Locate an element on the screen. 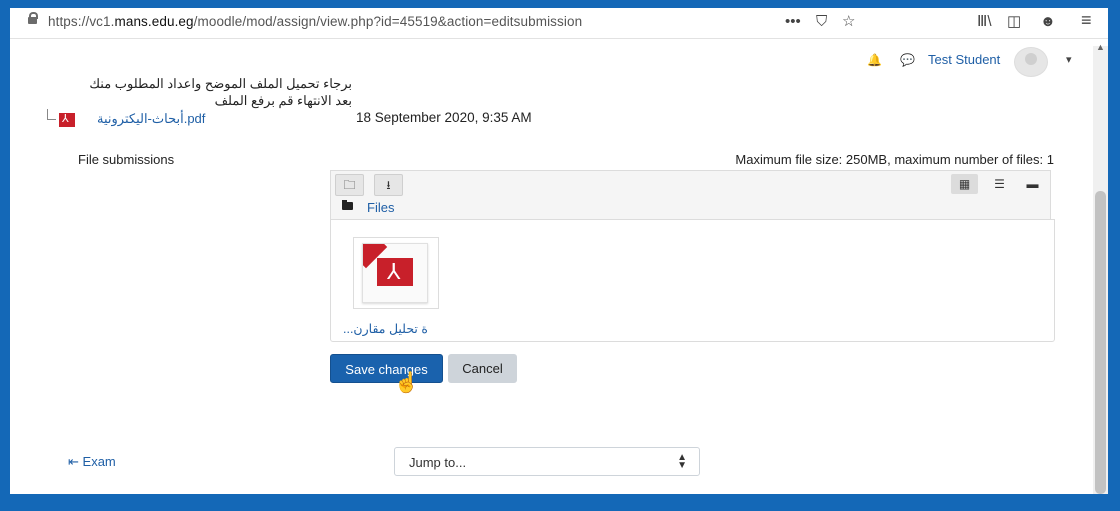 The width and height of the screenshot is (1120, 511). folder-icon is located at coordinates (347, 205).